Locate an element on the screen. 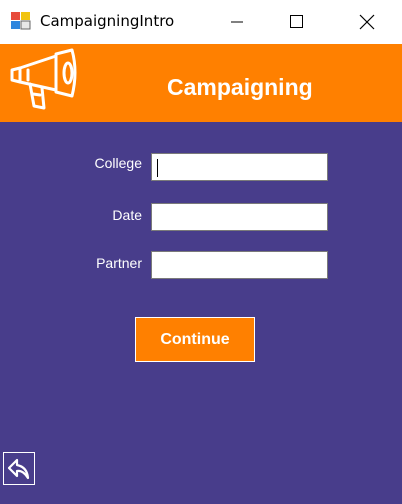 The height and width of the screenshot is (504, 402). page-title: Campaigning is located at coordinates (240, 87).